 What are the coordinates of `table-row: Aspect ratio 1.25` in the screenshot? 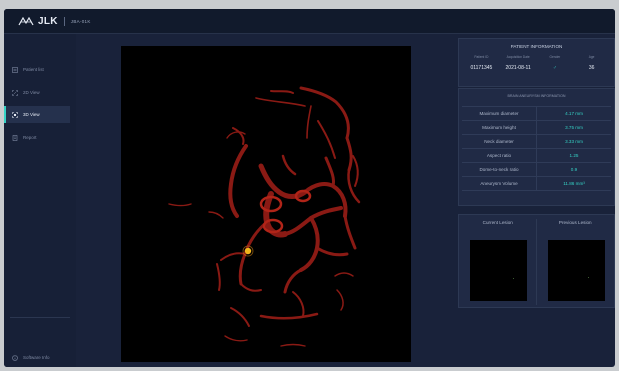 It's located at (536, 155).